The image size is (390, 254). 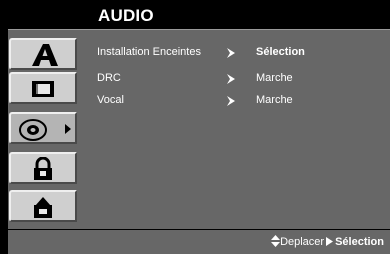 I want to click on right-arrow-icon, so click(x=330, y=241).